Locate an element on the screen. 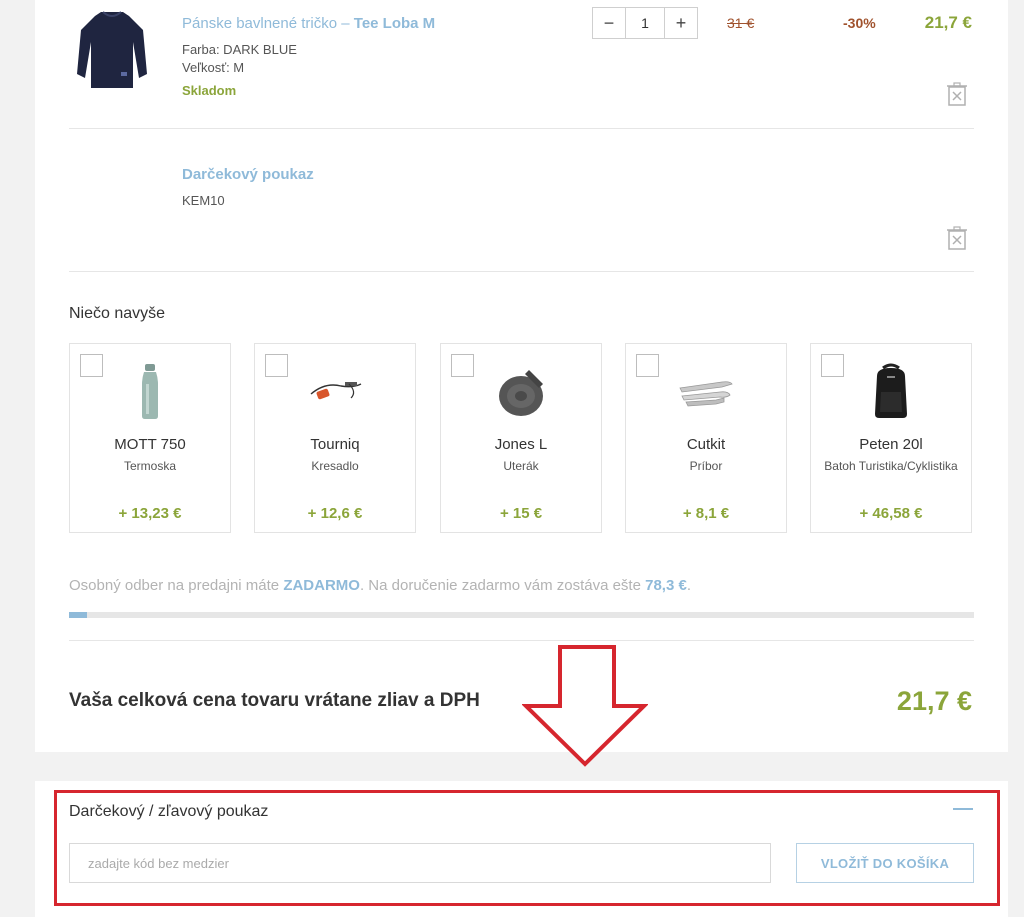 This screenshot has height=917, width=1024. product-size: Veľkosť: M is located at coordinates (213, 67).